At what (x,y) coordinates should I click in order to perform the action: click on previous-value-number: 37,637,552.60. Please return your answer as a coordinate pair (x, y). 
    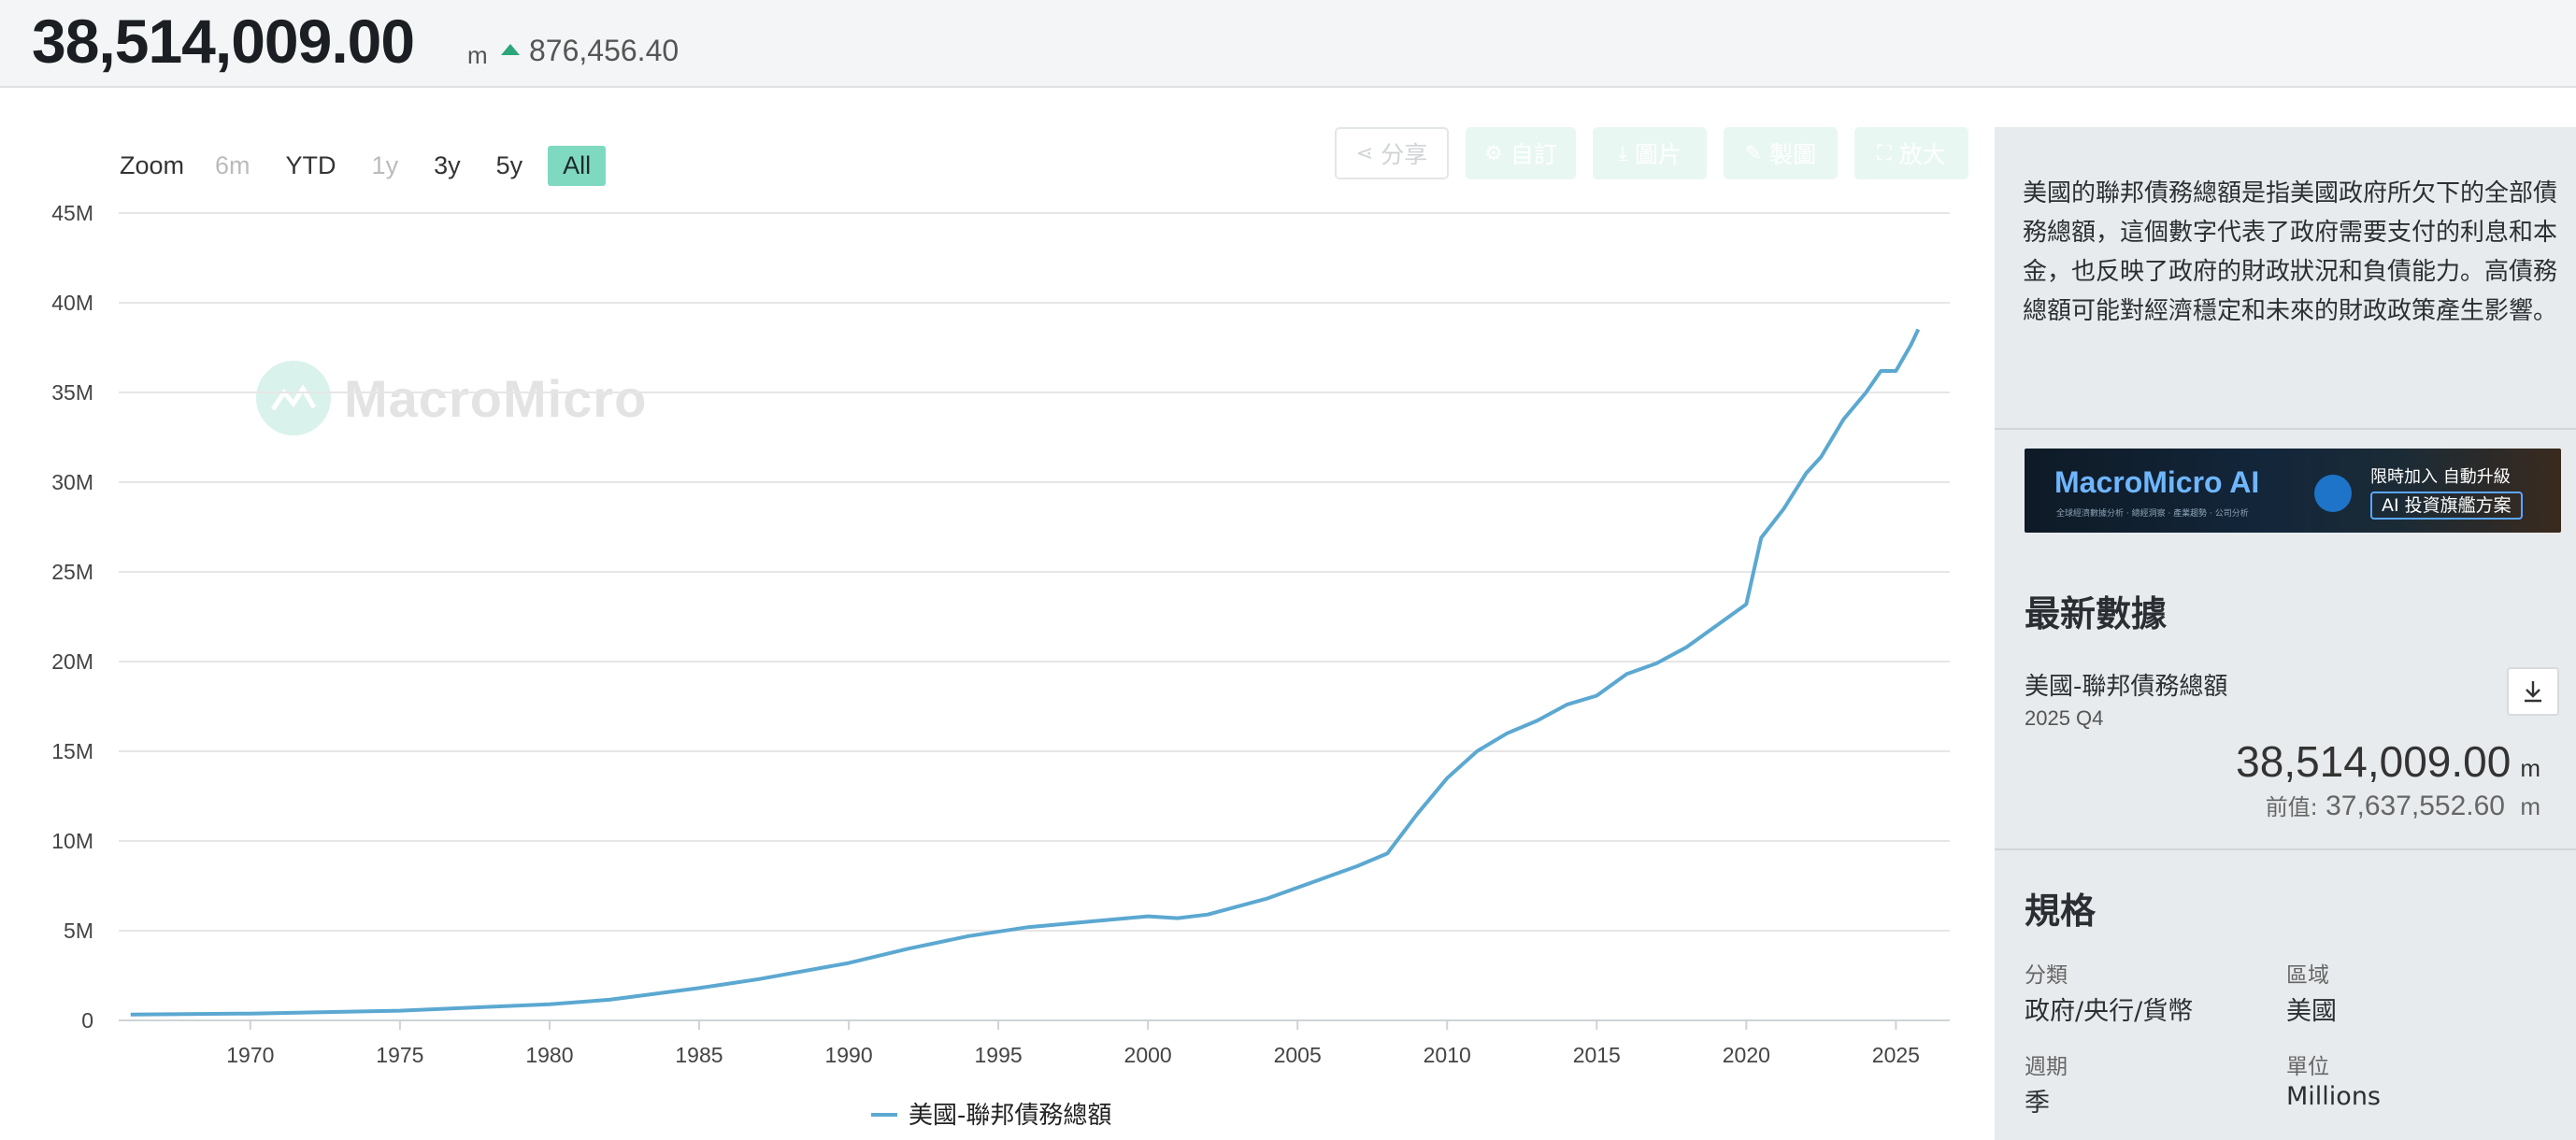
    Looking at the image, I should click on (2415, 806).